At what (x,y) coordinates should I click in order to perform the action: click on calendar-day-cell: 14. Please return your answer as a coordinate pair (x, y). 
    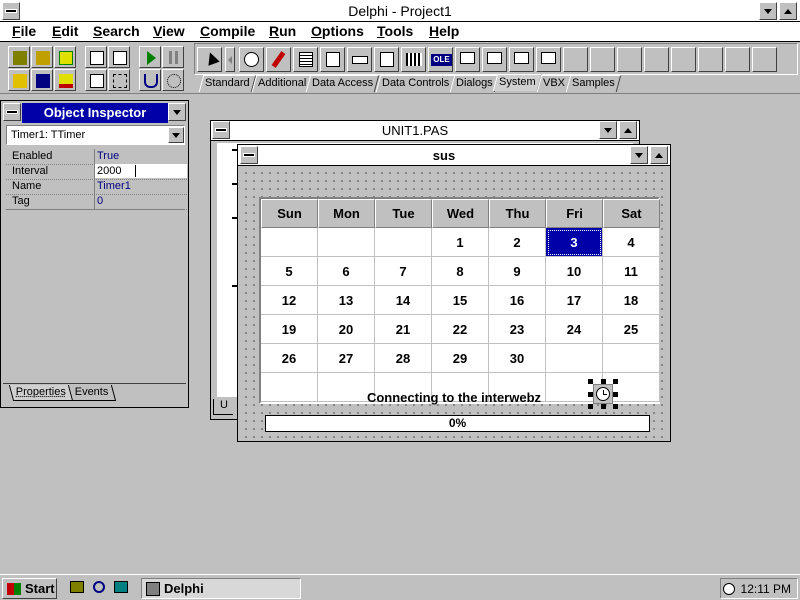
    Looking at the image, I should click on (403, 300).